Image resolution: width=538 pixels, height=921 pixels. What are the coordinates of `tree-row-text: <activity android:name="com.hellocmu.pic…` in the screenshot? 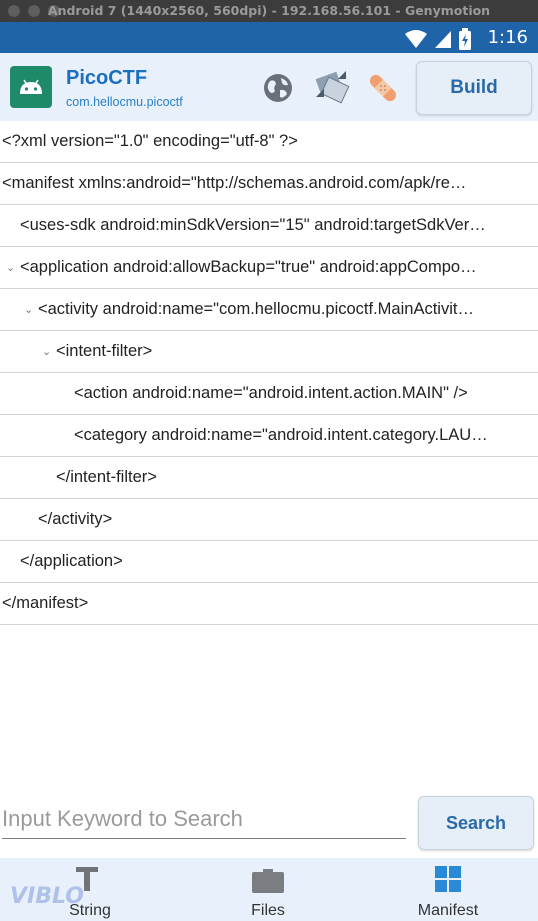 It's located at (256, 309).